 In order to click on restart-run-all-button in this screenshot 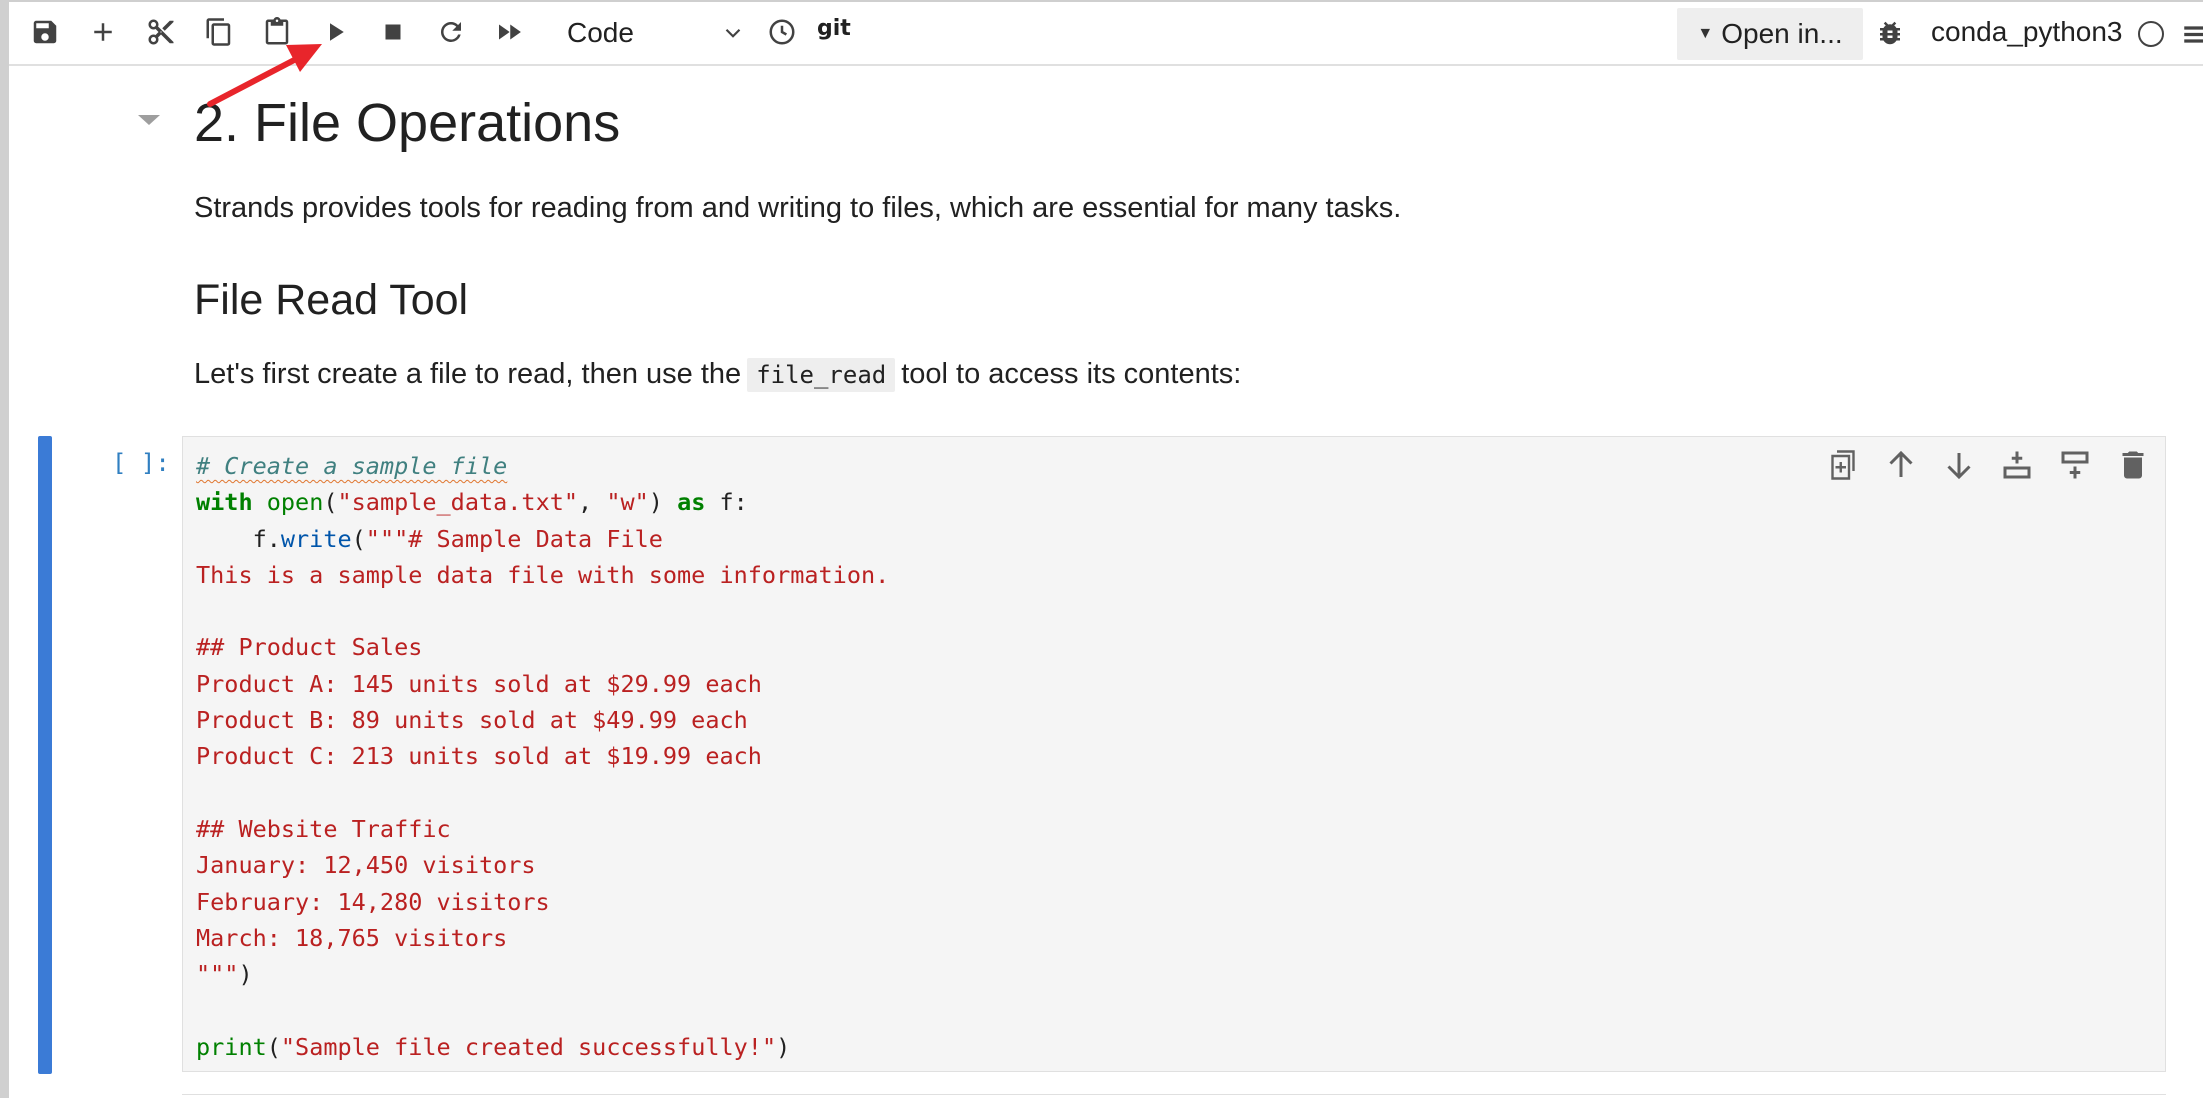, I will do `click(509, 32)`.